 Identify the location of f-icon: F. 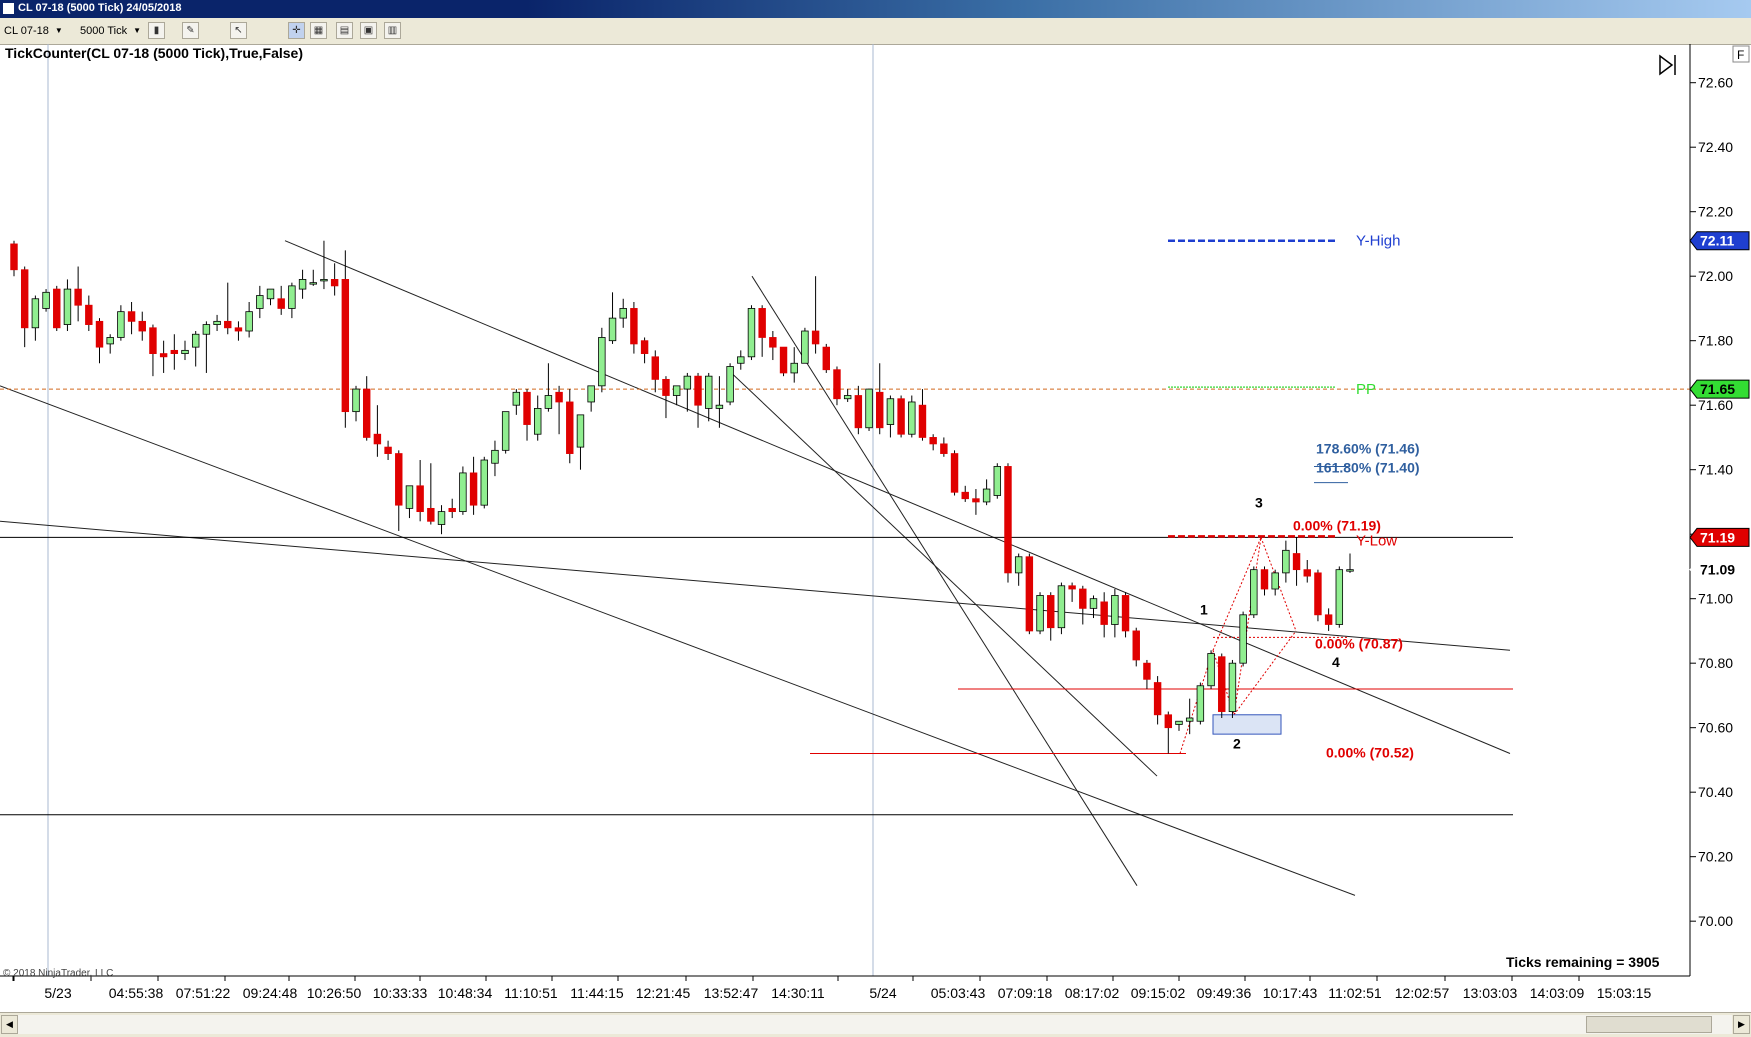
(1741, 54).